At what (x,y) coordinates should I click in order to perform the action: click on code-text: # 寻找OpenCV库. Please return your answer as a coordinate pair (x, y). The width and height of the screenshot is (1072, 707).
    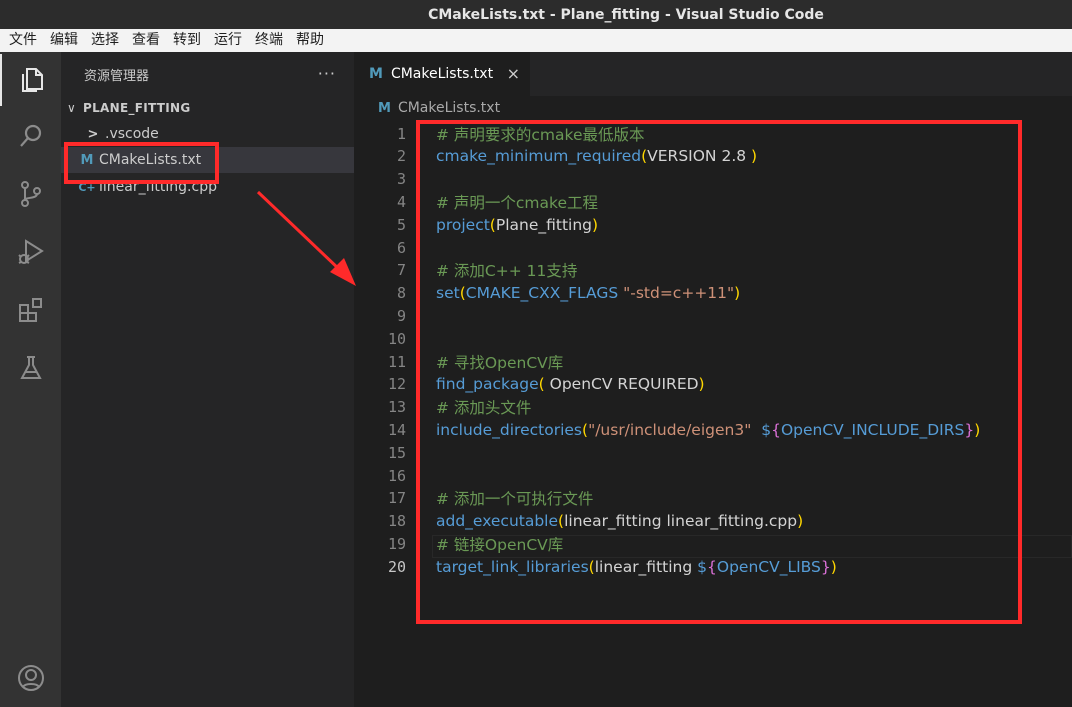
    Looking at the image, I should click on (499, 362).